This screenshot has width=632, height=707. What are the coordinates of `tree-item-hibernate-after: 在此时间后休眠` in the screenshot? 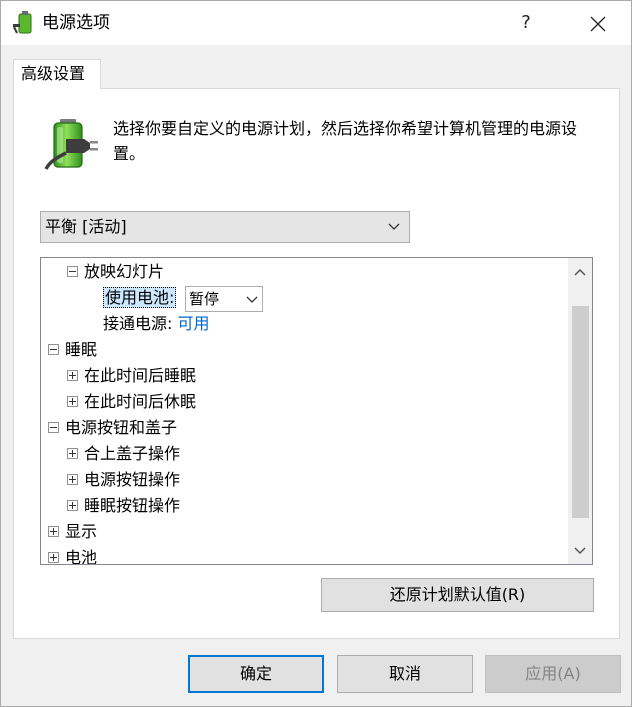 It's located at (131, 402).